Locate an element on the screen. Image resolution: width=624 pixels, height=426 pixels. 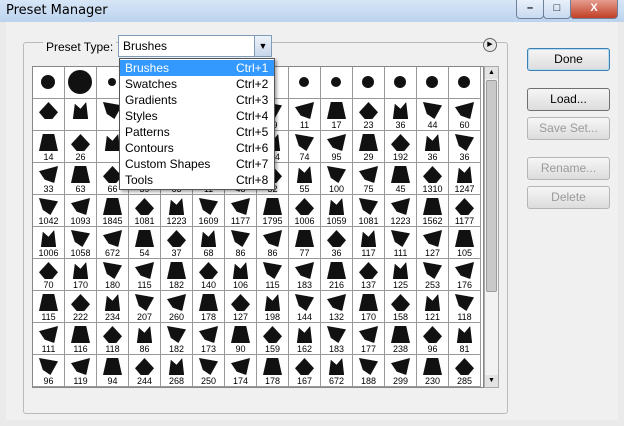
minimize-button: – is located at coordinates (530, 9).